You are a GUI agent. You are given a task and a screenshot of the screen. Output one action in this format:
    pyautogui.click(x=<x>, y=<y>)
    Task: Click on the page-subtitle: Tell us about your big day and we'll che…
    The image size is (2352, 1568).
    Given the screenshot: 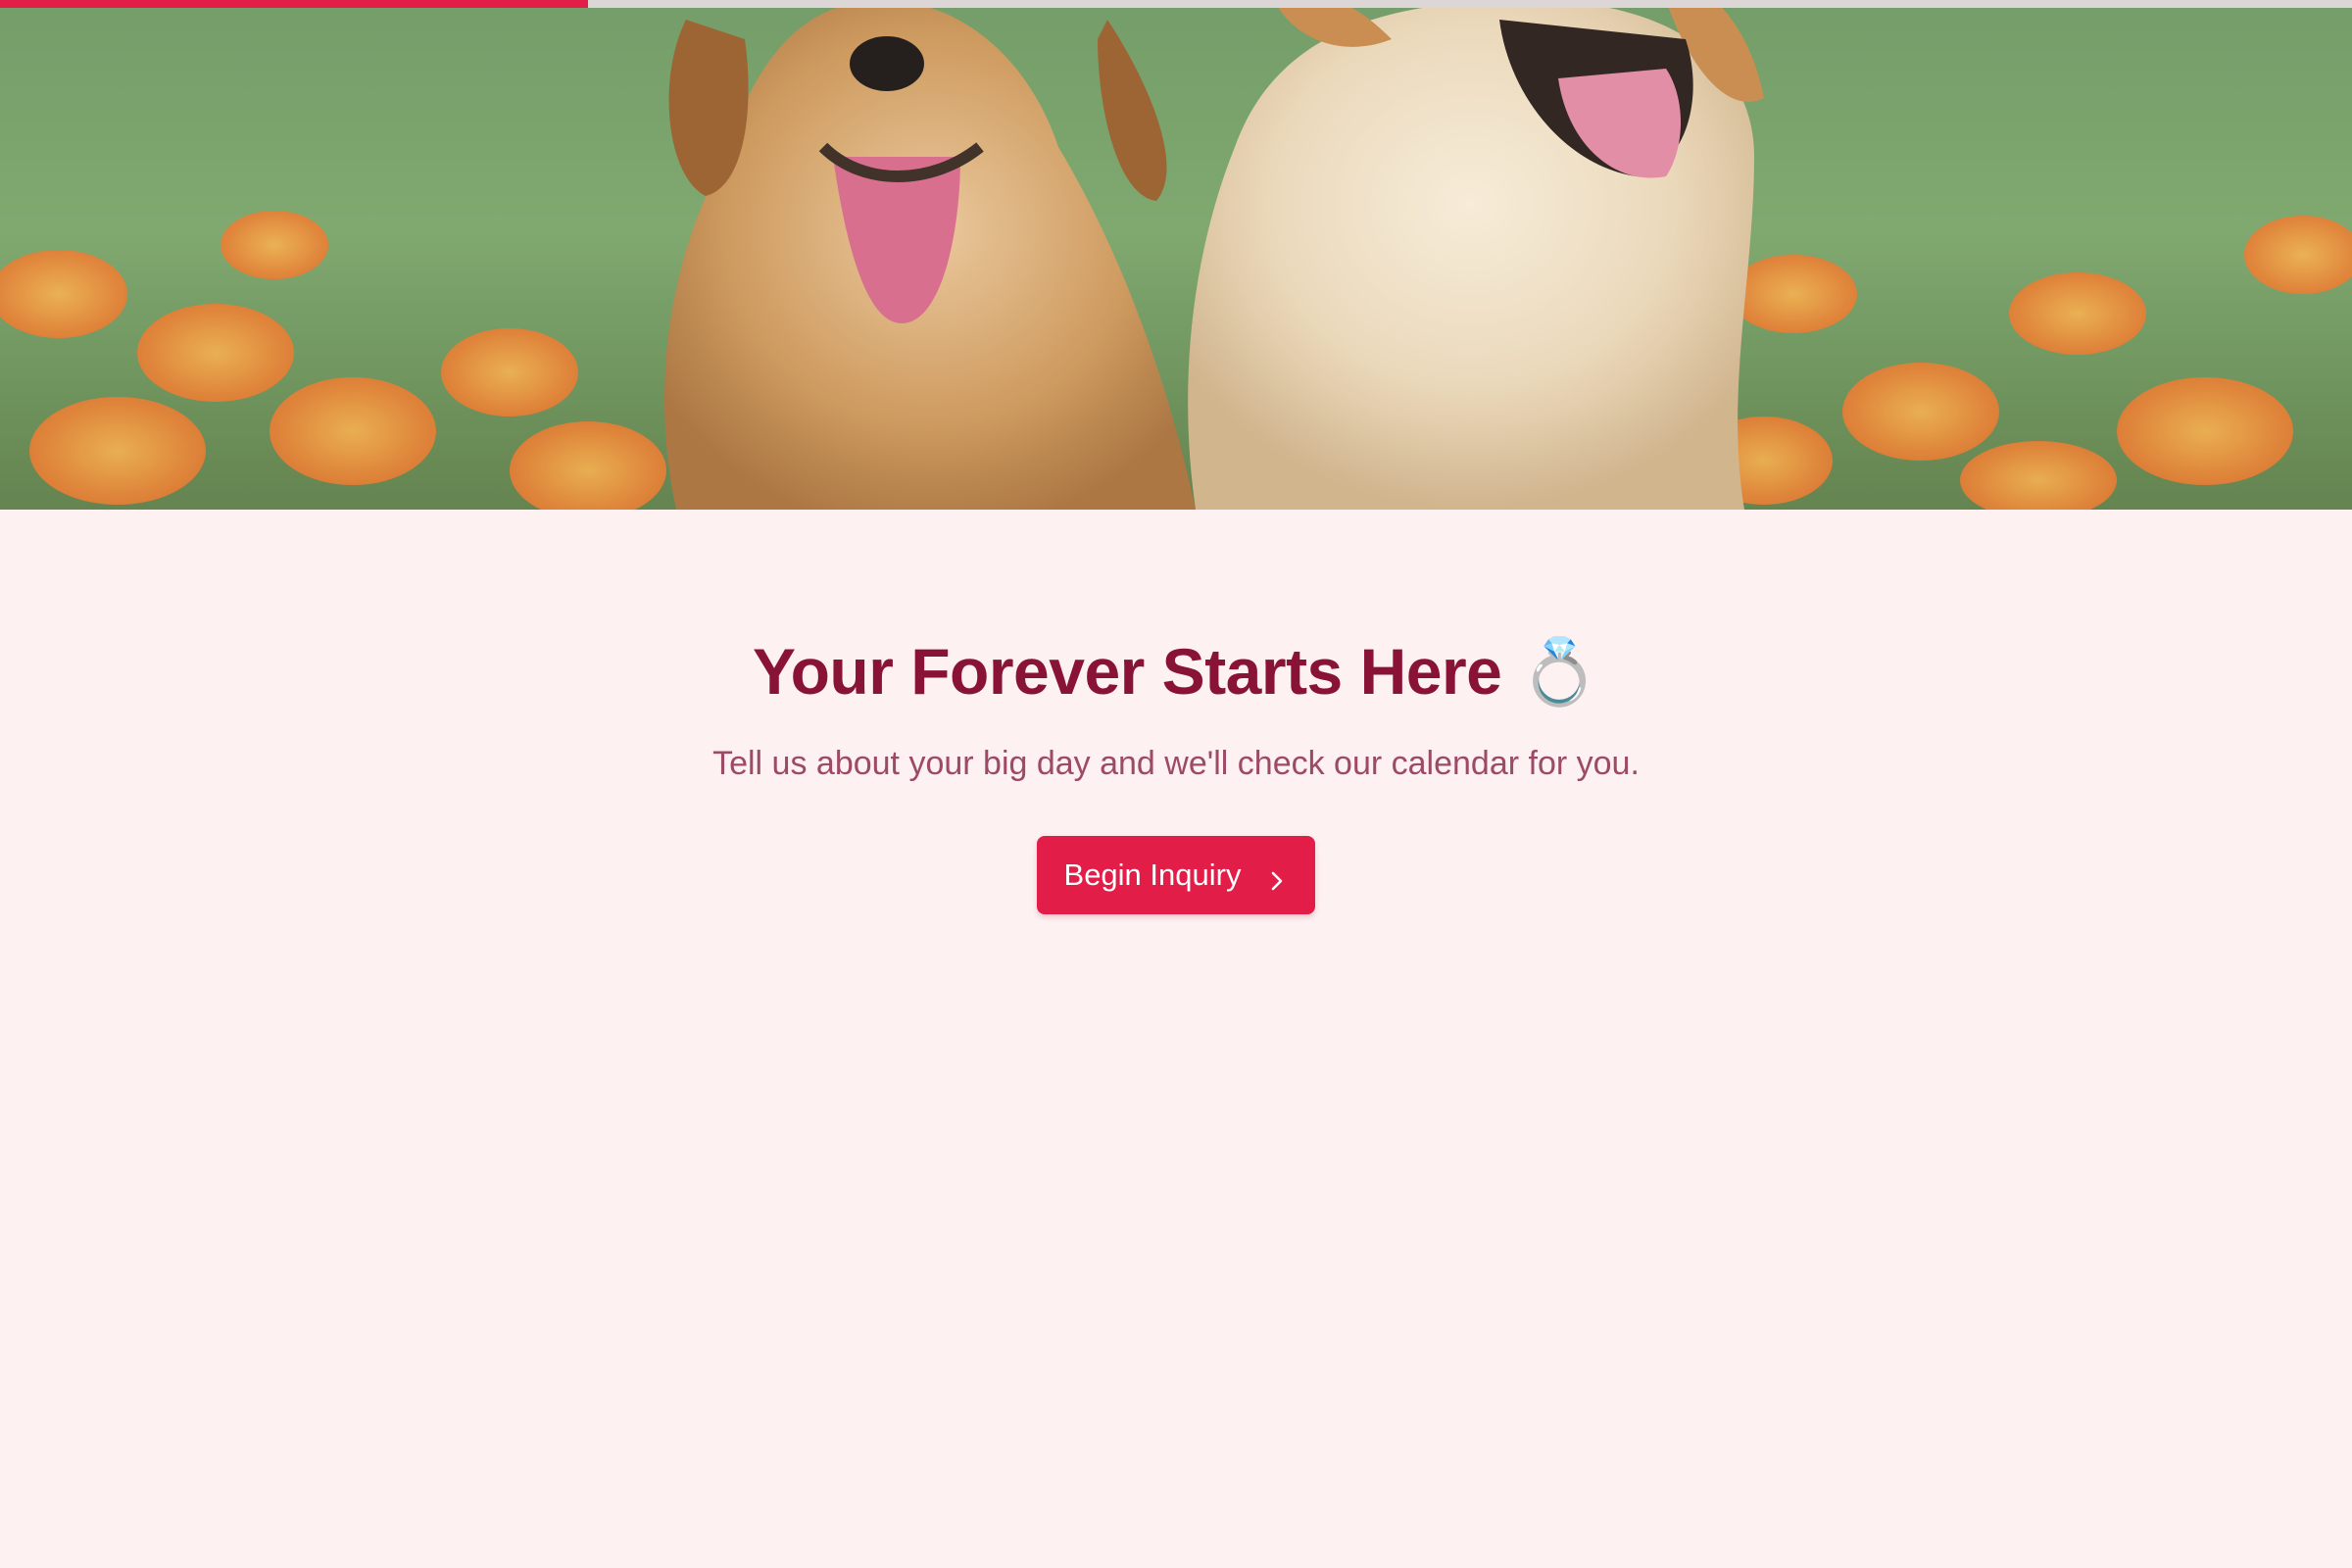 What is the action you would take?
    pyautogui.click(x=1176, y=763)
    